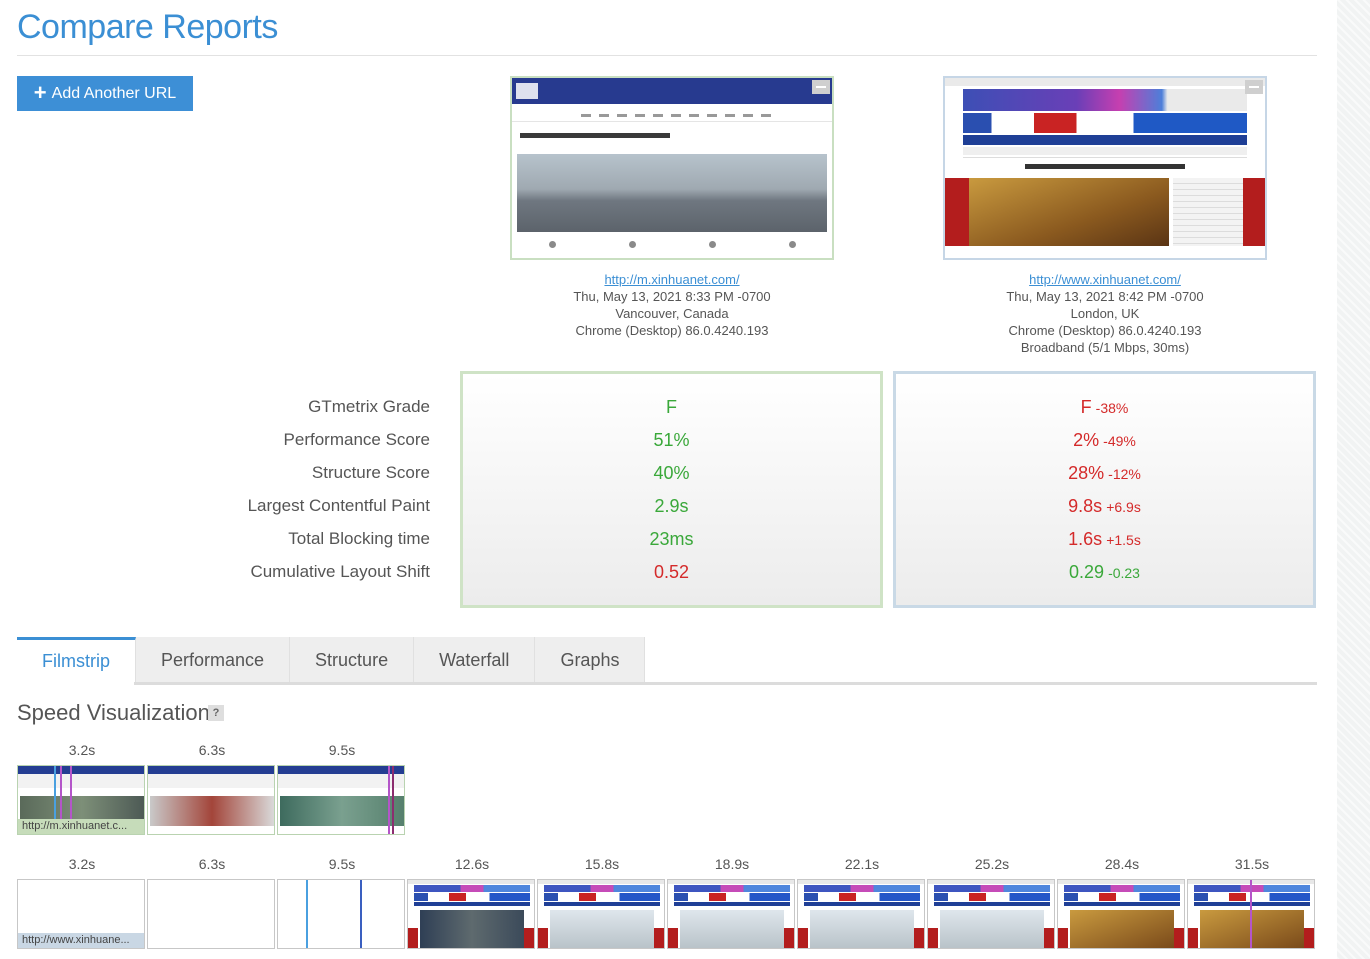 The width and height of the screenshot is (1370, 959). Describe the element at coordinates (212, 787) in the screenshot. I see `filmstrip-a-frame: 6.3s` at that location.